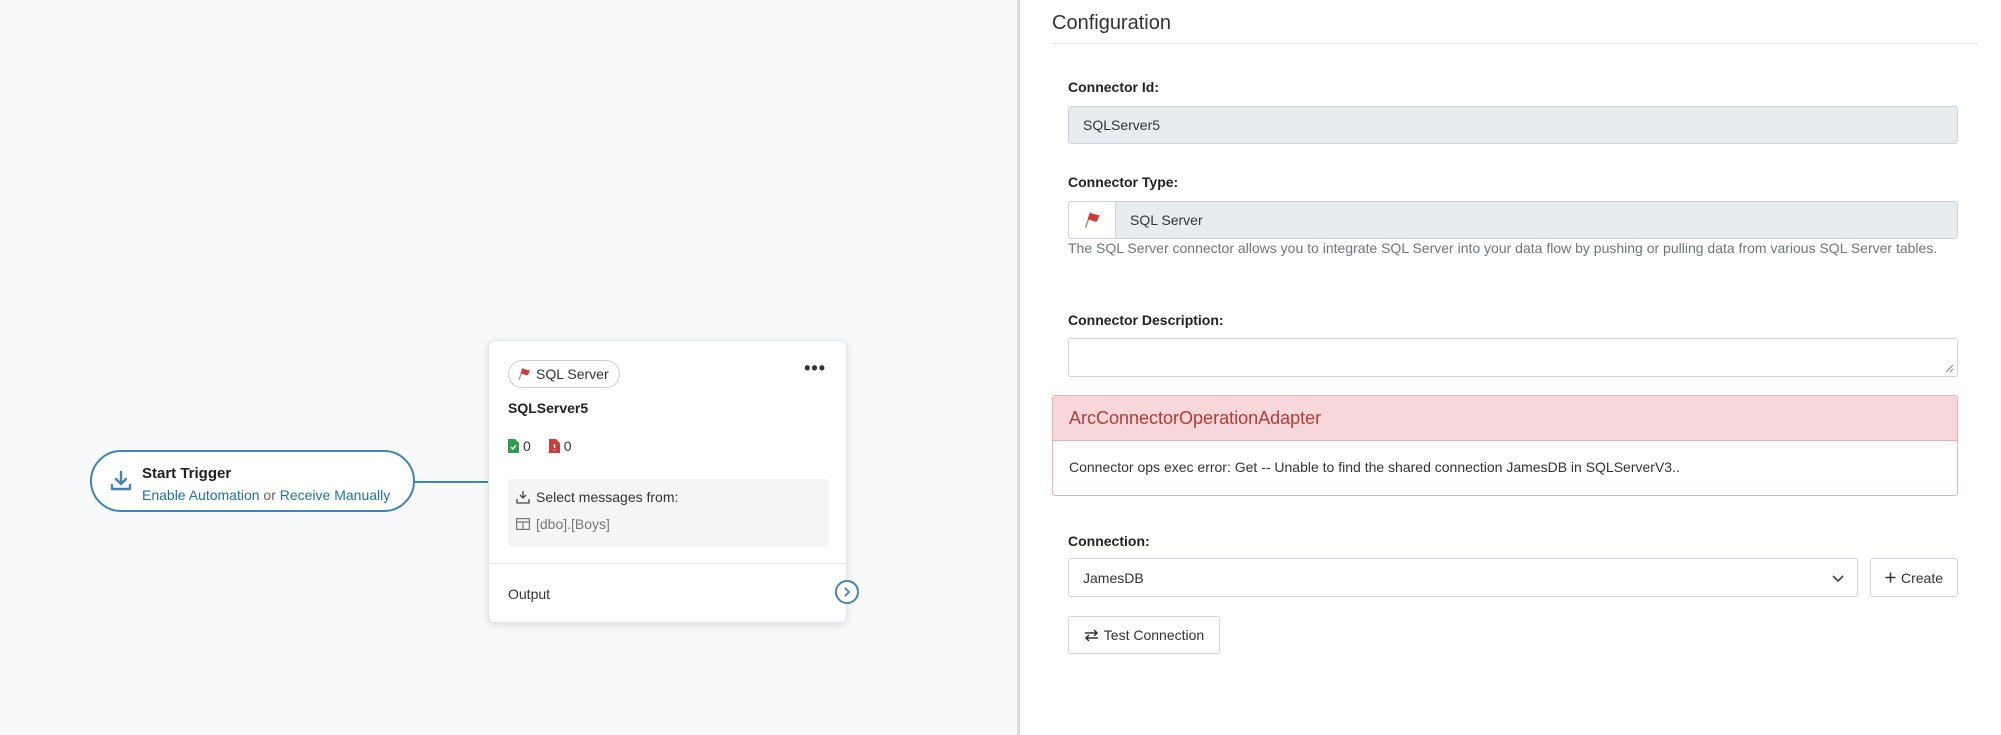 The height and width of the screenshot is (735, 2001). What do you see at coordinates (269, 495) in the screenshot?
I see `or-text: or` at bounding box center [269, 495].